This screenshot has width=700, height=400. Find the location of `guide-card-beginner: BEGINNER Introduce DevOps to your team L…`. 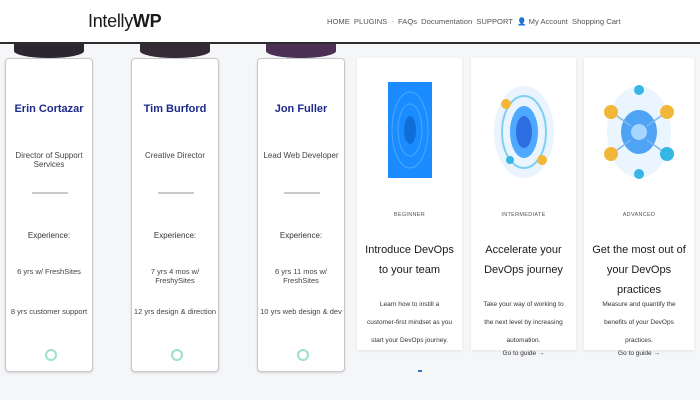

guide-card-beginner: BEGINNER Introduce DevOps to your team L… is located at coordinates (409, 204).